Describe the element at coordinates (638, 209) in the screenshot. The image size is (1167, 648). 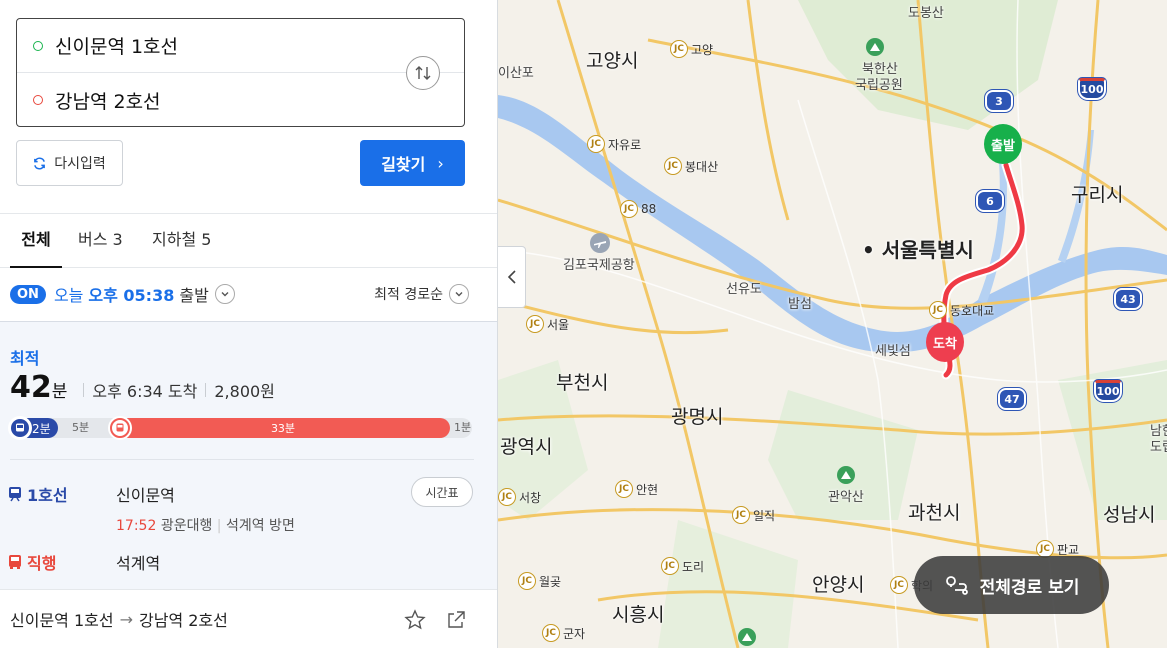
I see `jc-88: JC 88` at that location.